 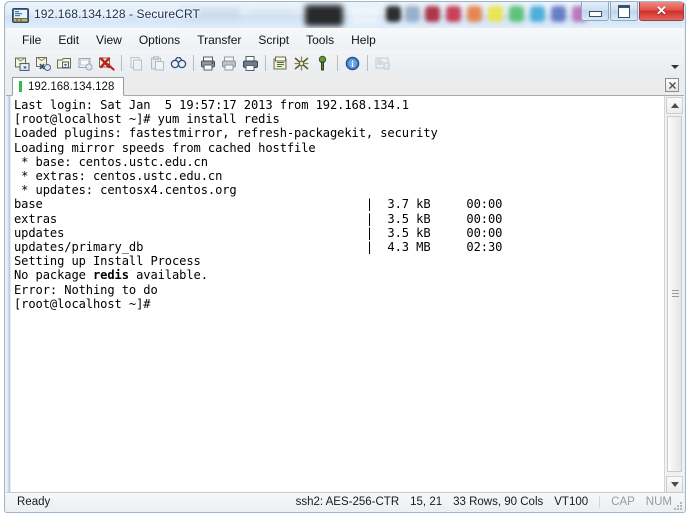 I want to click on connect-in-tab-icon, so click(x=64, y=63).